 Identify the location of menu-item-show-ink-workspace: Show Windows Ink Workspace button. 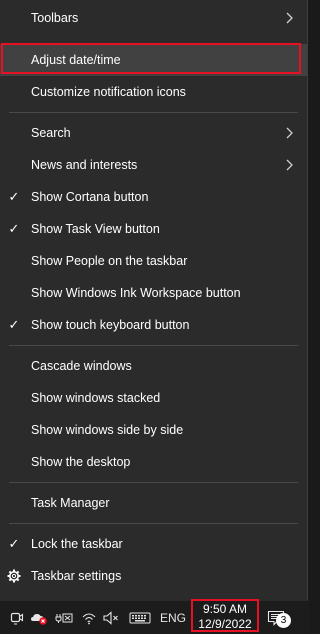
(153, 293).